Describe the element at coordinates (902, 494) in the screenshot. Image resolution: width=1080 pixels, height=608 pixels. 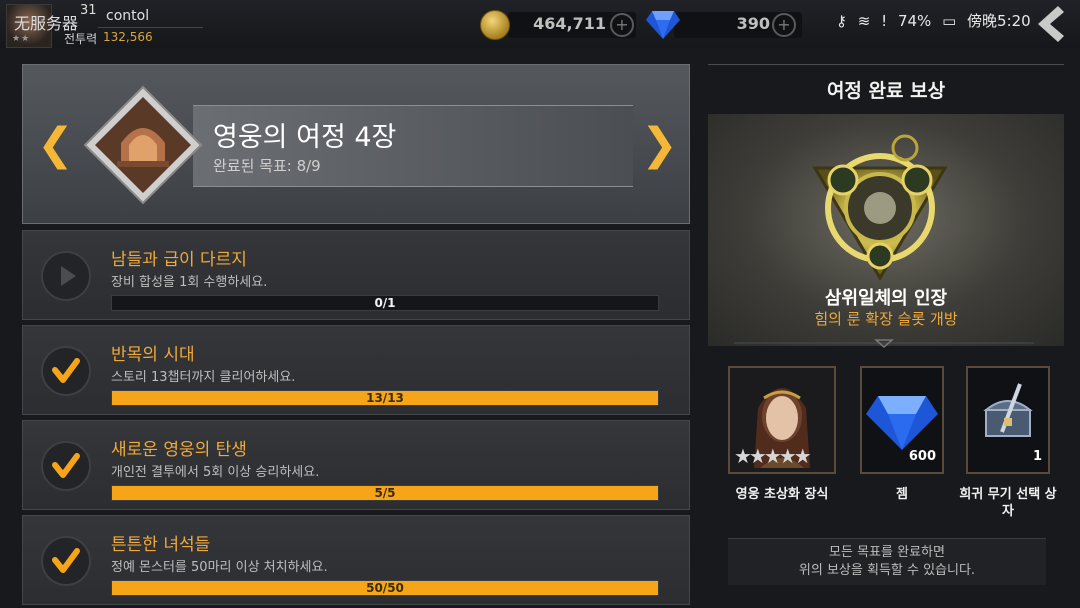
I see `reward-item-label: 젬` at that location.